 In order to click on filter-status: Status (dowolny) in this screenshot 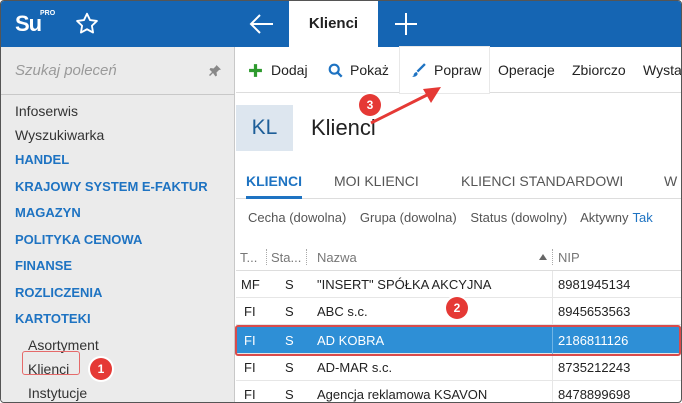, I will do `click(518, 217)`.